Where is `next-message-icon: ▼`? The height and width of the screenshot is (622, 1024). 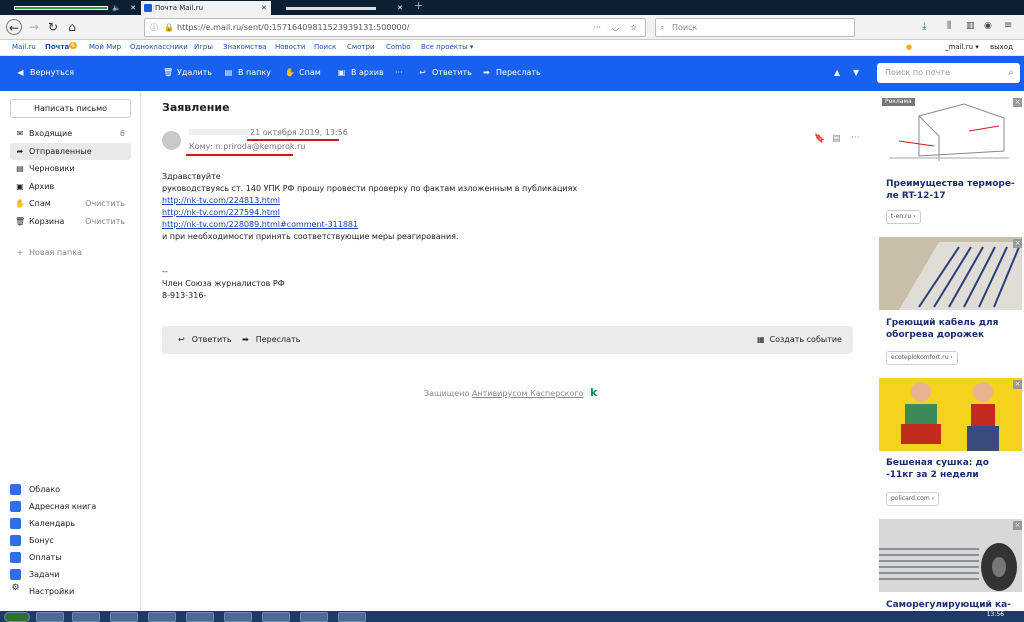 next-message-icon: ▼ is located at coordinates (856, 72).